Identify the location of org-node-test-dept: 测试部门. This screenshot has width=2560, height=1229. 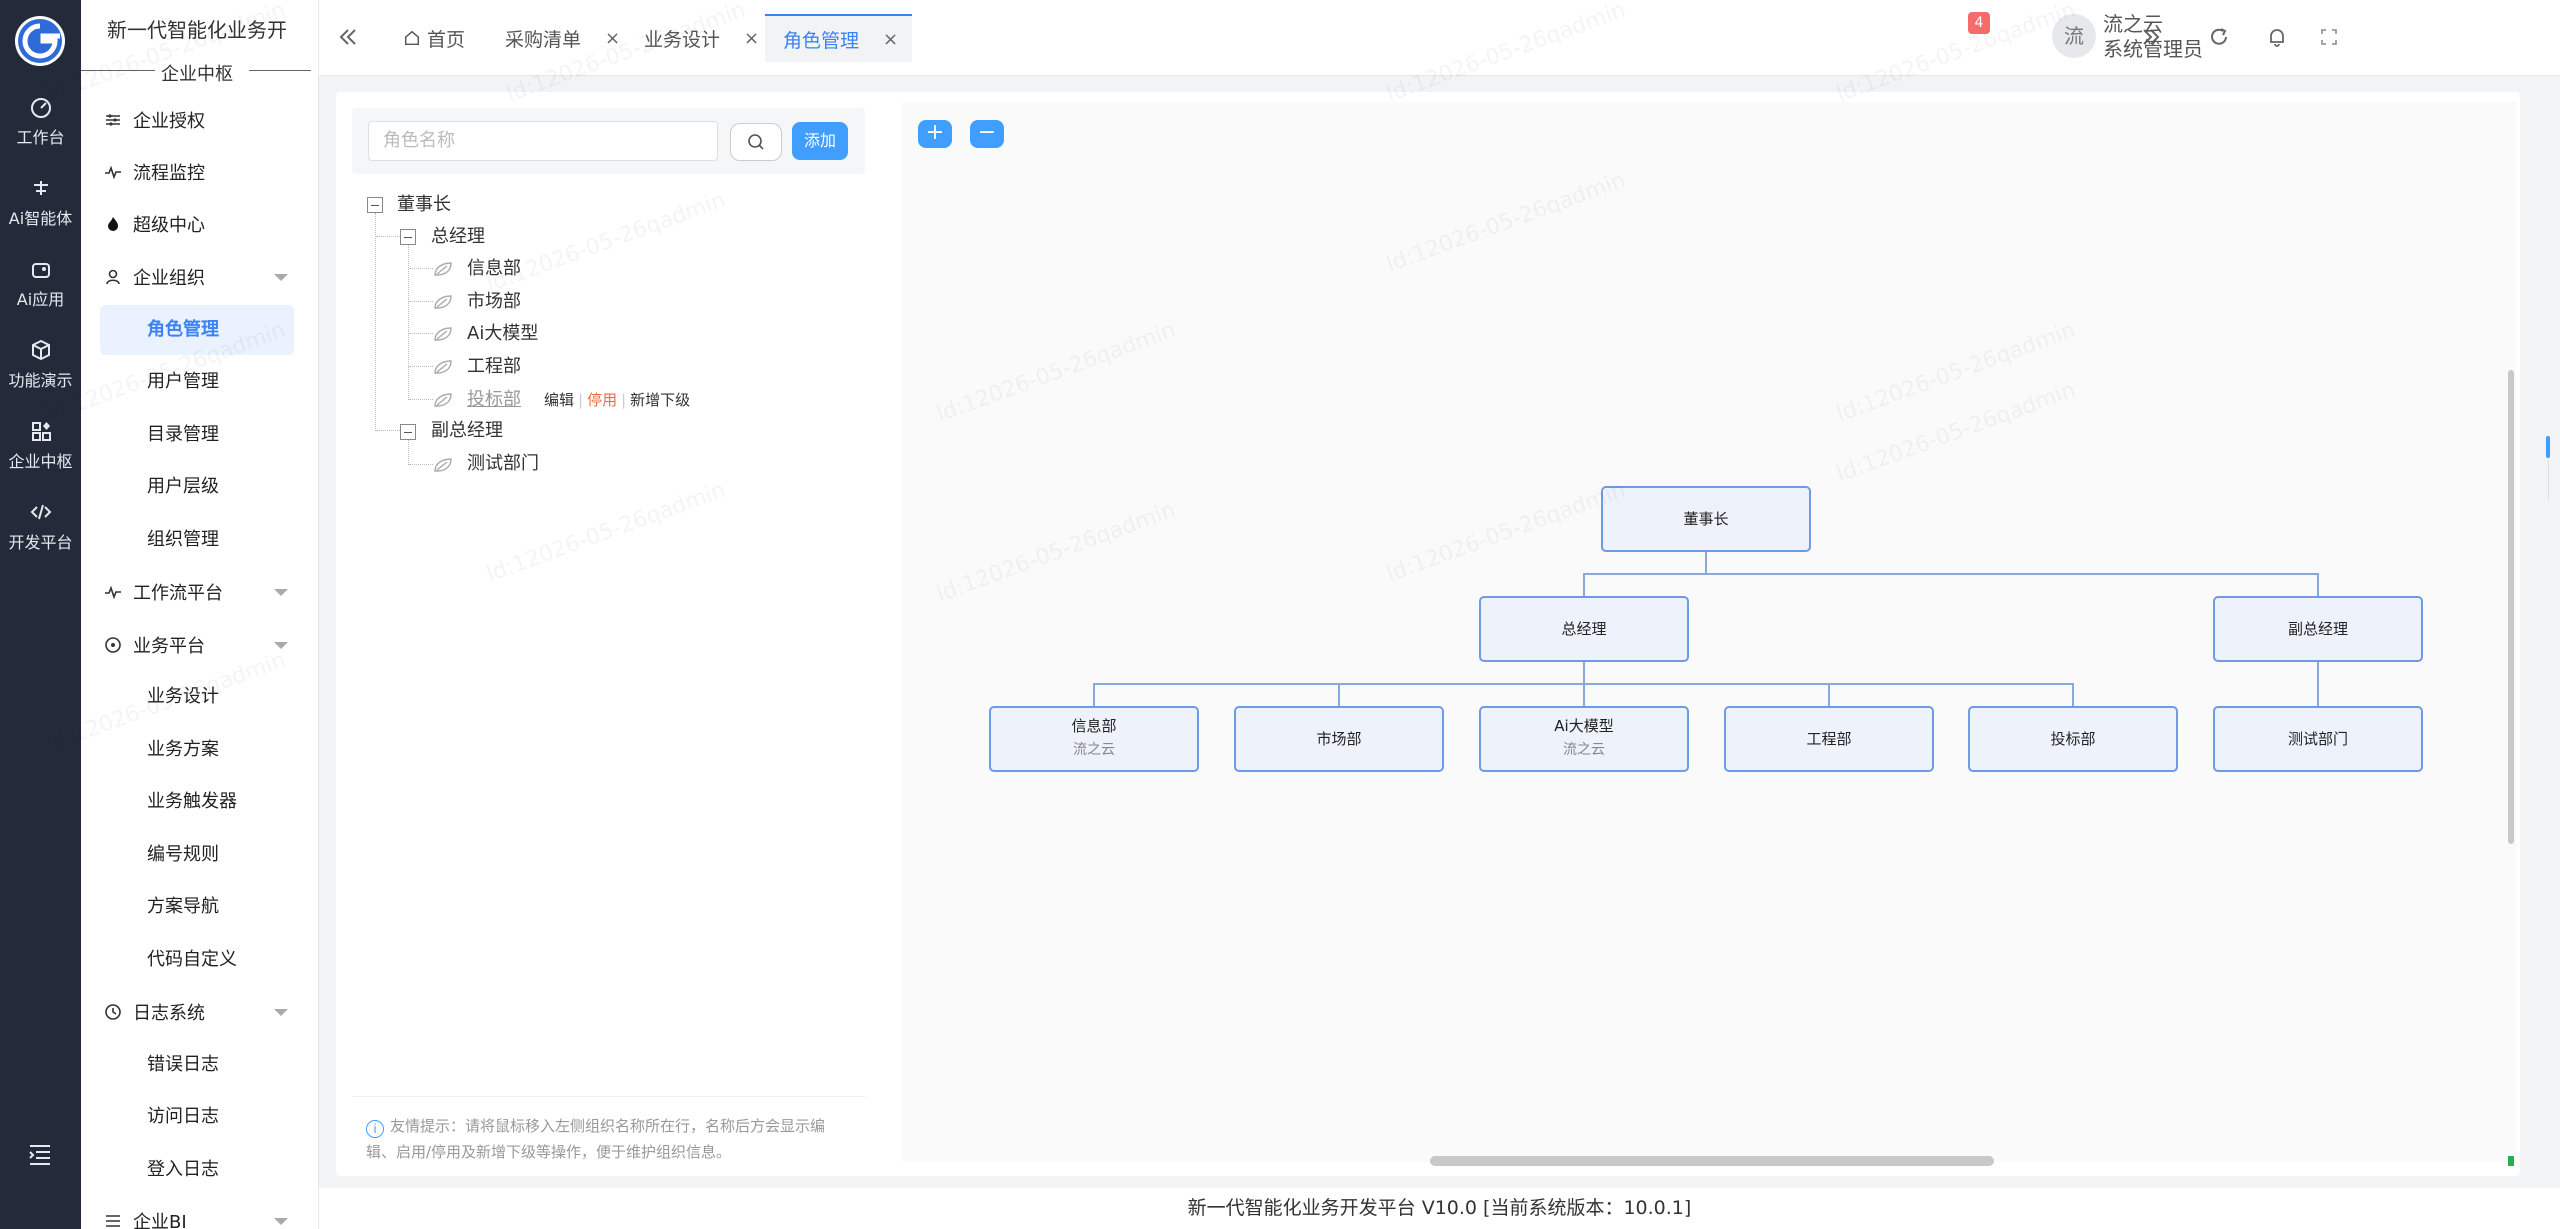
(2318, 739).